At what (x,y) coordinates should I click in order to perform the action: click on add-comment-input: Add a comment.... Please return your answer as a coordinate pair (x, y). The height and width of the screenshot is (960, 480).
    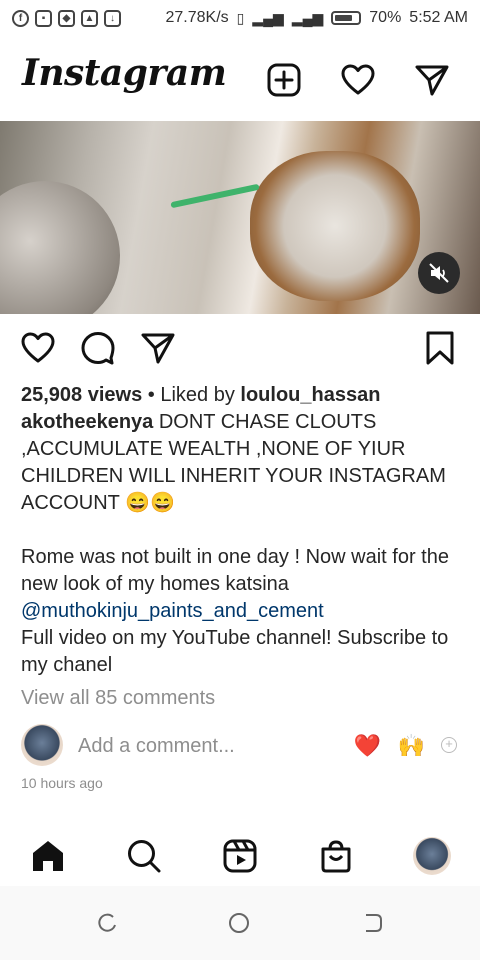
    Looking at the image, I should click on (156, 746).